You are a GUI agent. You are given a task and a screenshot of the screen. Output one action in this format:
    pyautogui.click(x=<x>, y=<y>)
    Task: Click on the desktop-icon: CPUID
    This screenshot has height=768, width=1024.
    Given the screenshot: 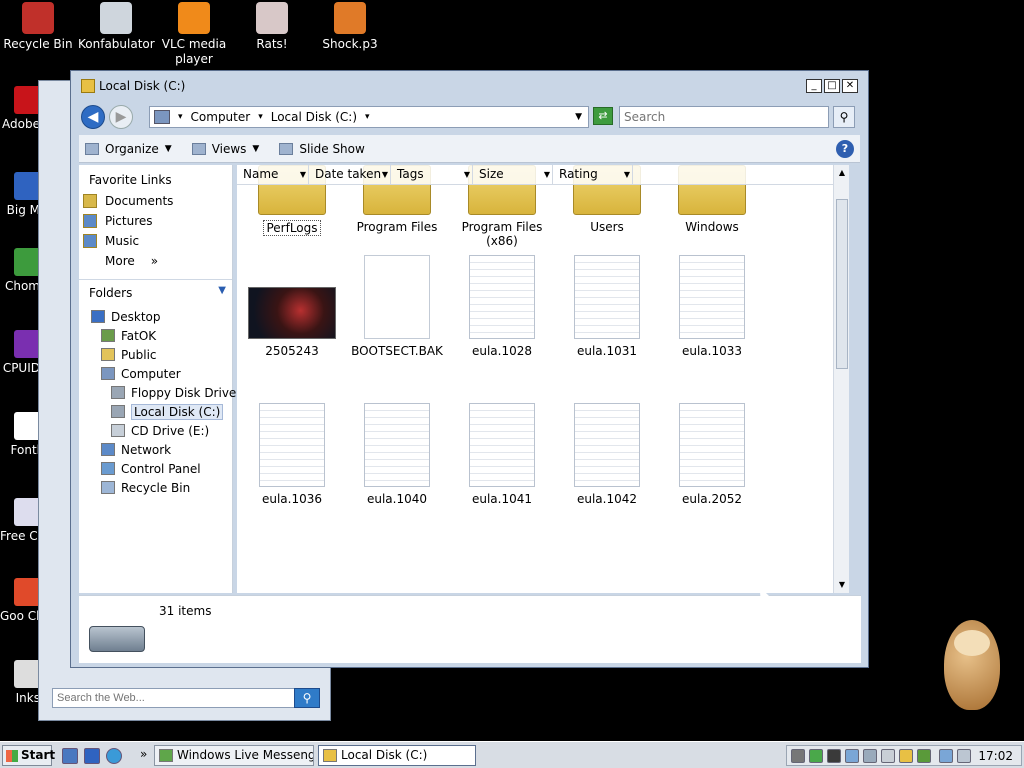 What is the action you would take?
    pyautogui.click(x=20, y=352)
    